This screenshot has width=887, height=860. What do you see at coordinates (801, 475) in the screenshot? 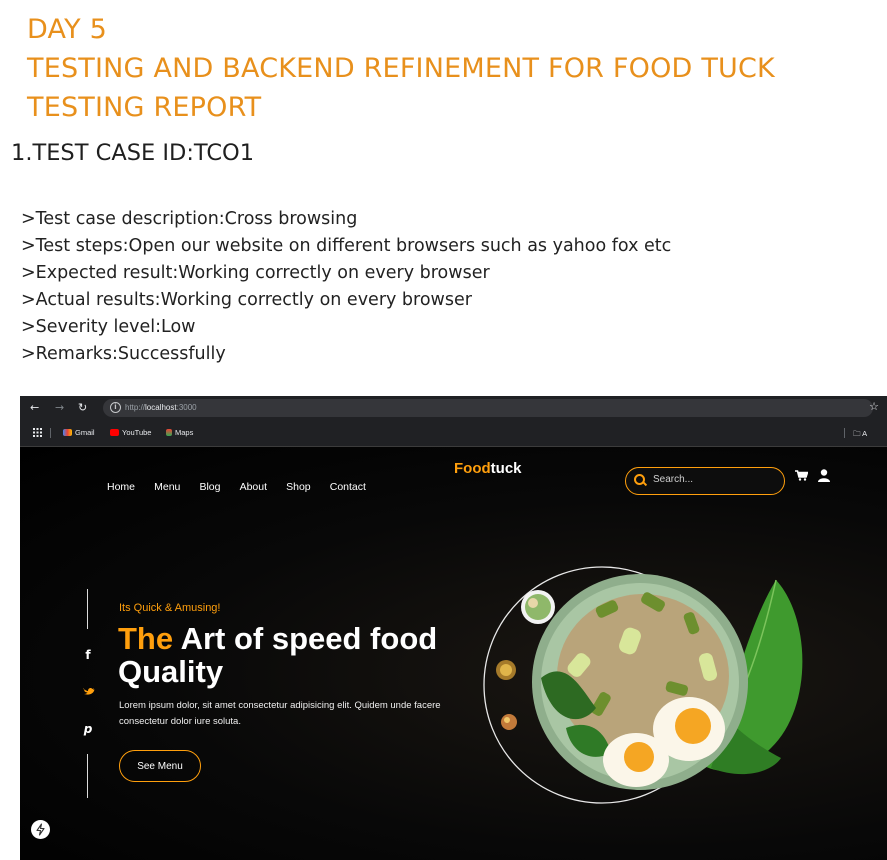
I see `cart-icon` at bounding box center [801, 475].